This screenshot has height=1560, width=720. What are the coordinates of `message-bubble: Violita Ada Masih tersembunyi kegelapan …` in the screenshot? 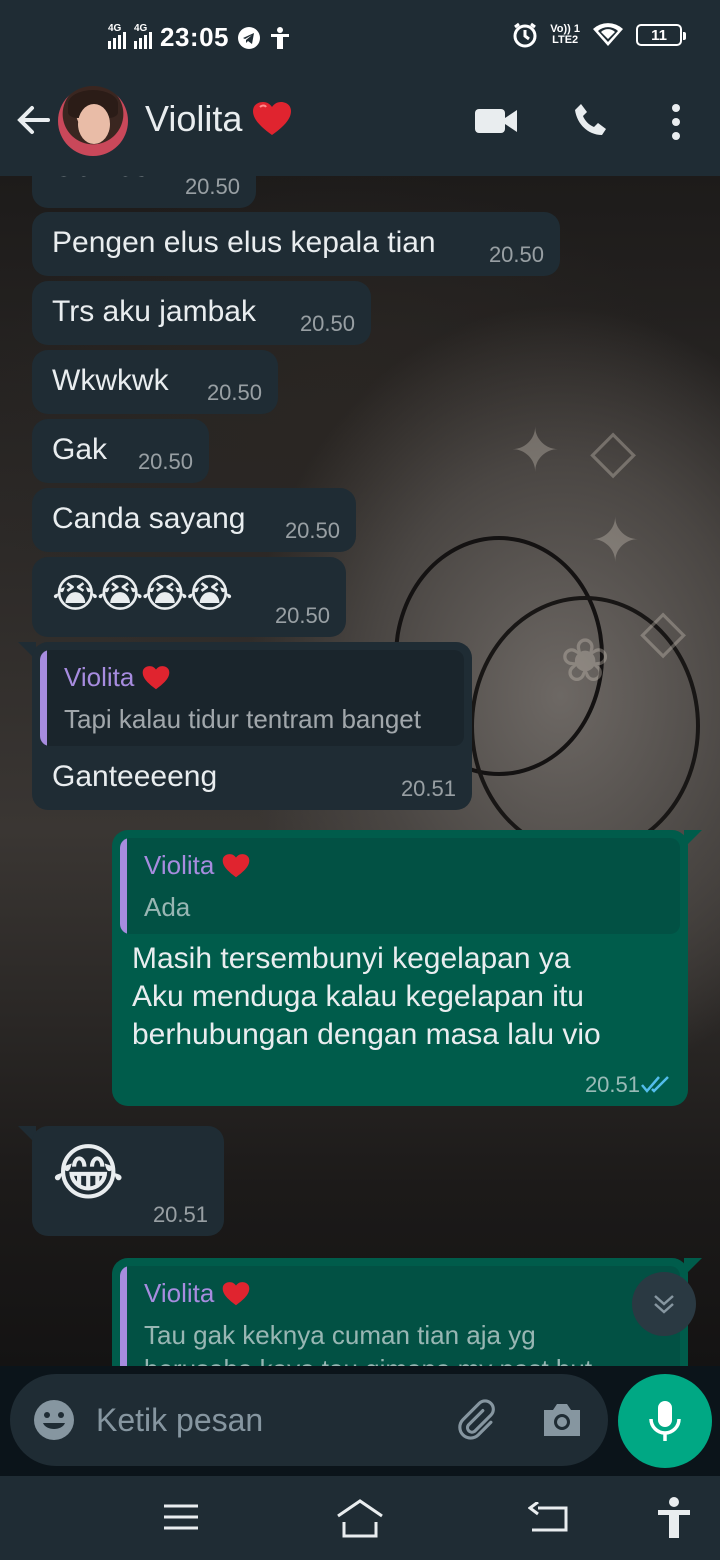 It's located at (400, 968).